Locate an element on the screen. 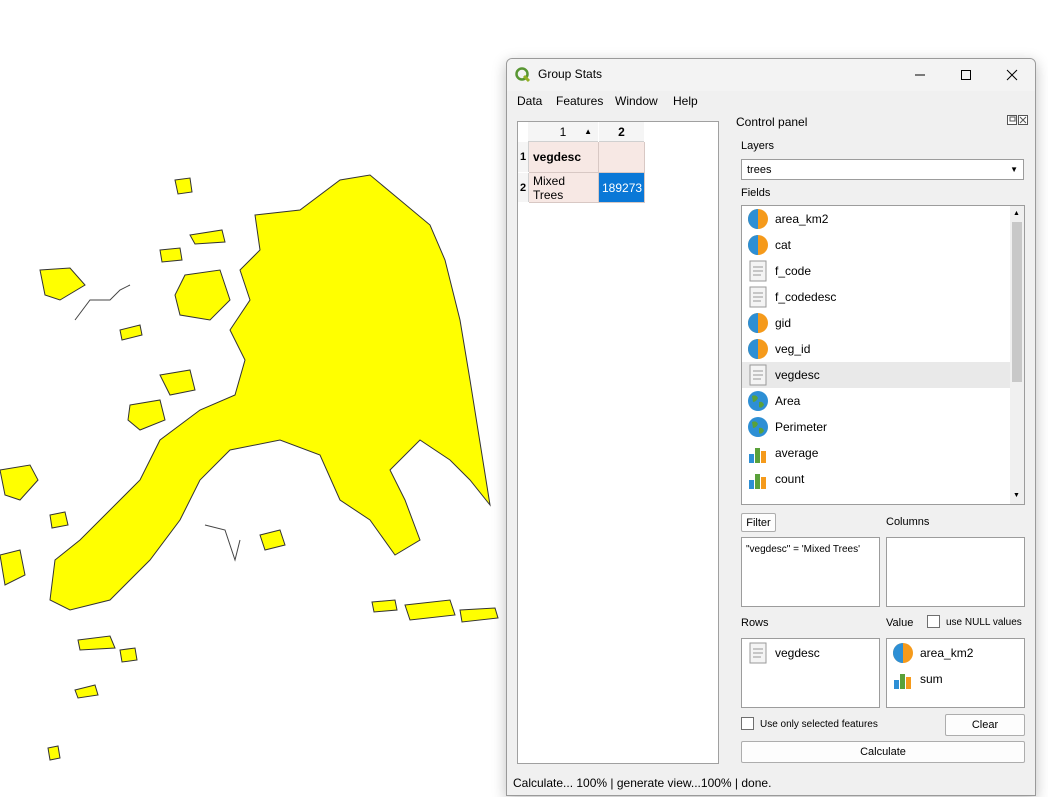  stats-icon is located at coordinates (757, 481).